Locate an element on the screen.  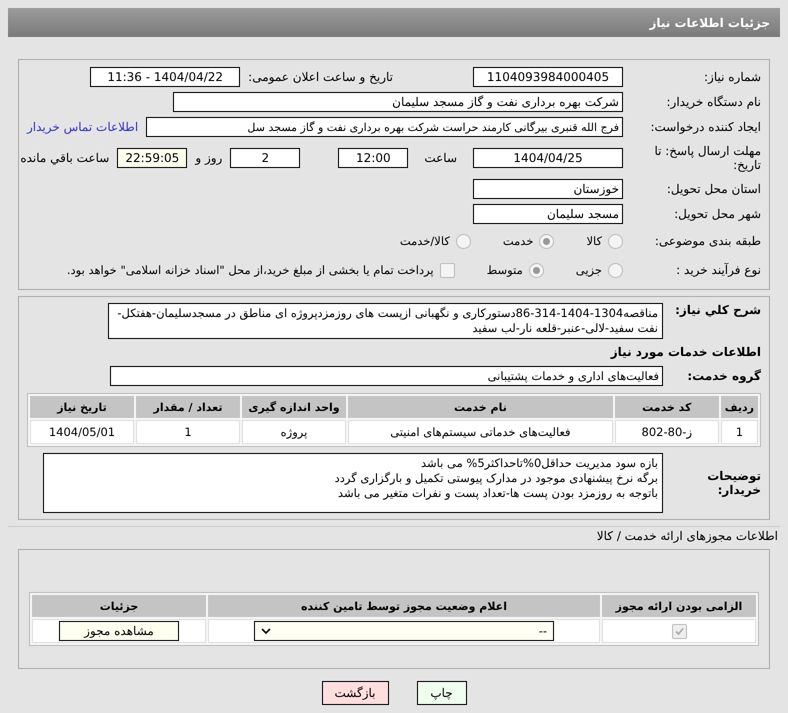
column-header: واحد اندازه گیری is located at coordinates (294, 407).